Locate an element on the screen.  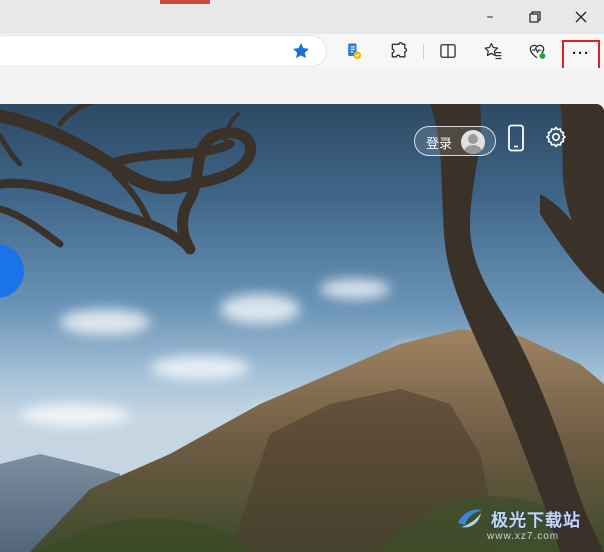
watermark-logo-icon is located at coordinates (470, 518).